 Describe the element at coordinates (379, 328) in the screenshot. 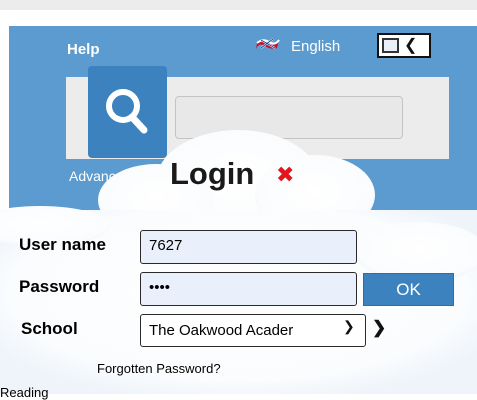

I see `chevron-right-icon: ❯` at that location.